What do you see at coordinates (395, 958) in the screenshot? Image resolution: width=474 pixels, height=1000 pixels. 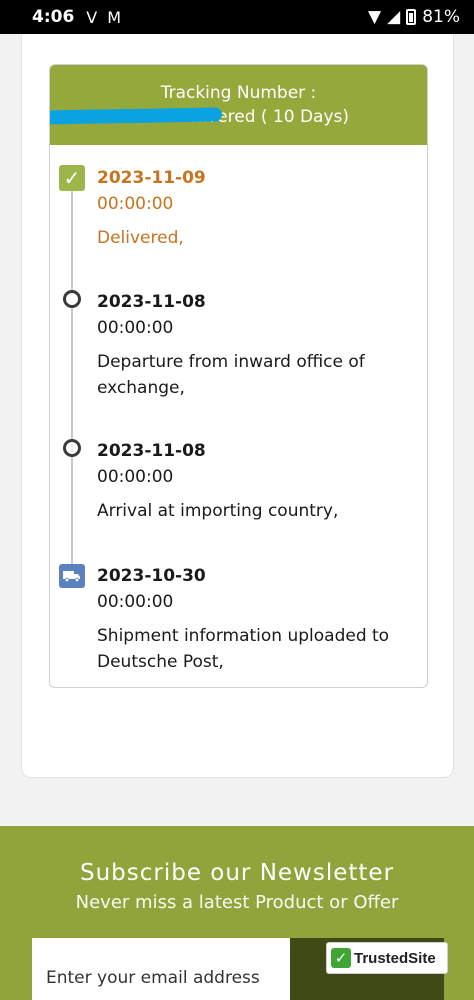 I see `trustedsite-label: TrustedSite` at bounding box center [395, 958].